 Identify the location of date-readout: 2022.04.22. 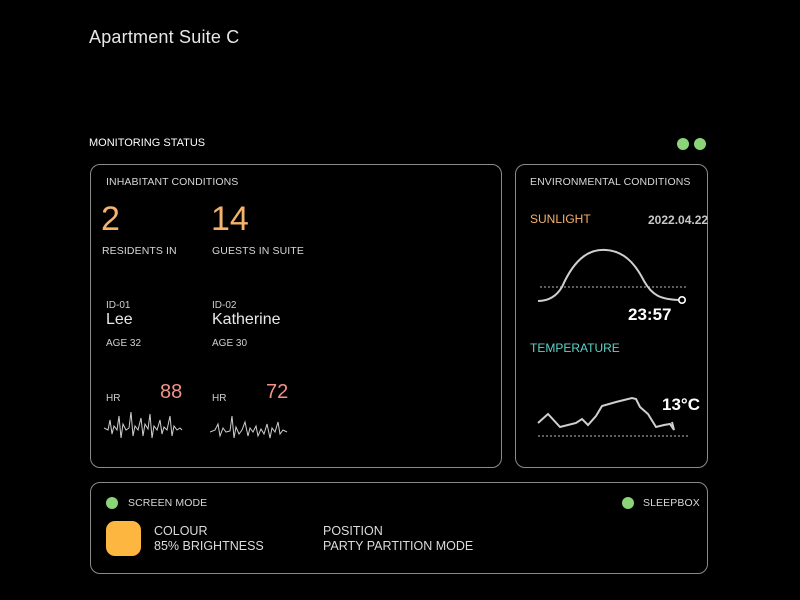
(678, 220).